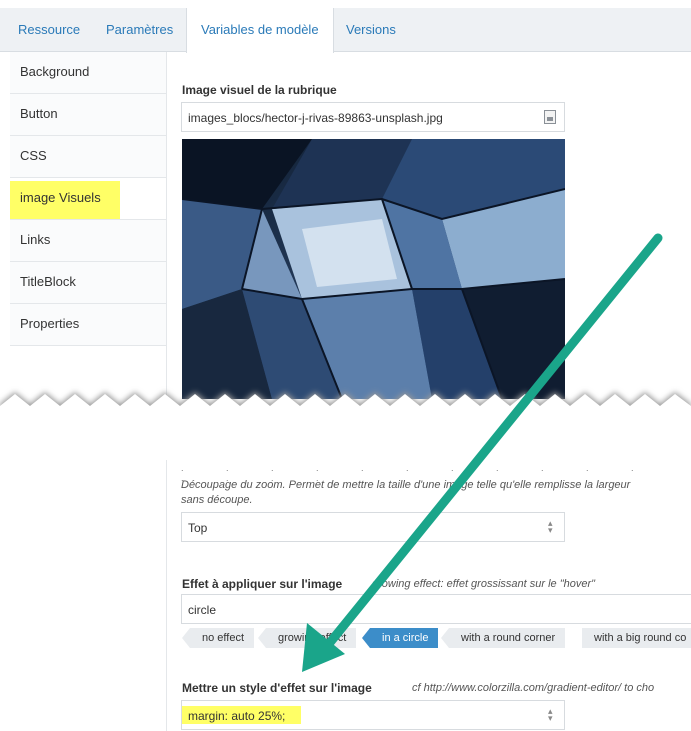 This screenshot has width=691, height=731. Describe the element at coordinates (262, 584) in the screenshot. I see `effect-label: Effet à appliquer sur l'image` at that location.